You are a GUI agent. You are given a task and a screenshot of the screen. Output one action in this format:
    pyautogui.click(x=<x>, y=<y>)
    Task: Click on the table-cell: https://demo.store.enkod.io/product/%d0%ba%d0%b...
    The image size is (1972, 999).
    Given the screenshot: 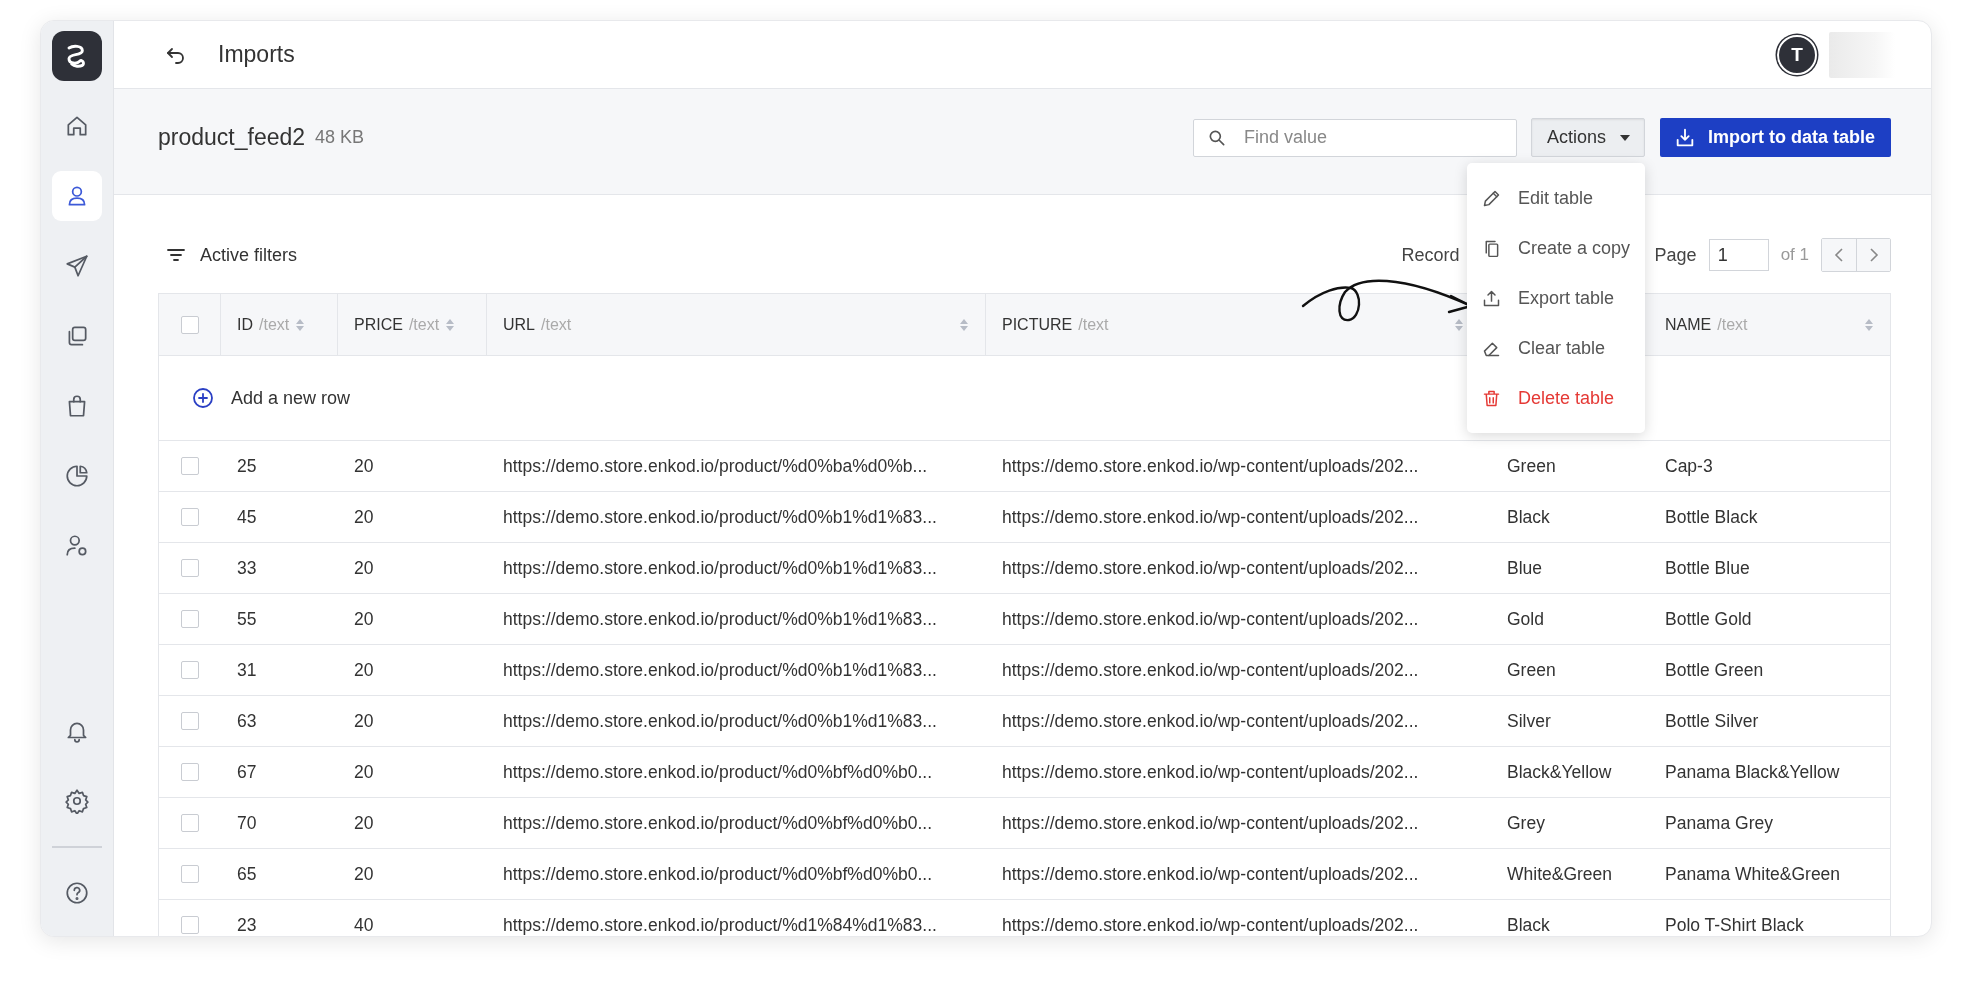 What is the action you would take?
    pyautogui.click(x=715, y=466)
    